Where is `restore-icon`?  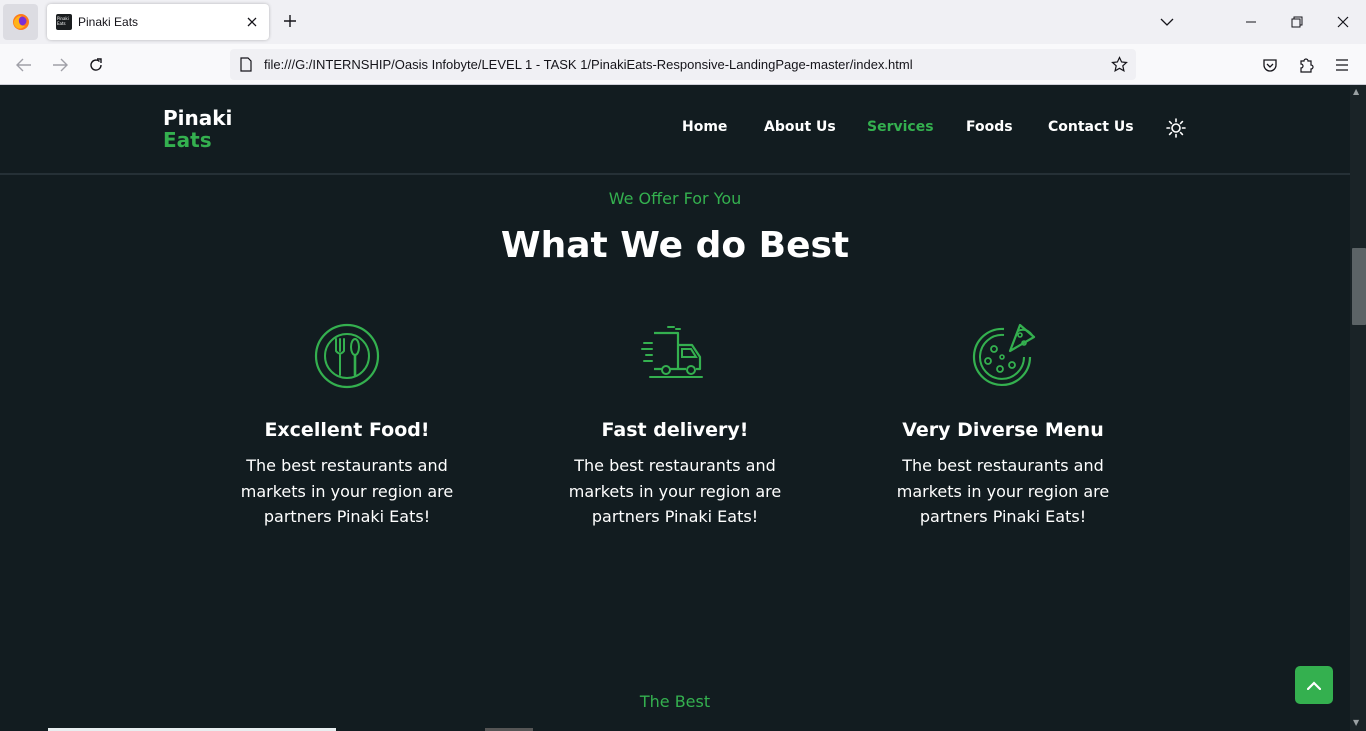 restore-icon is located at coordinates (1297, 22).